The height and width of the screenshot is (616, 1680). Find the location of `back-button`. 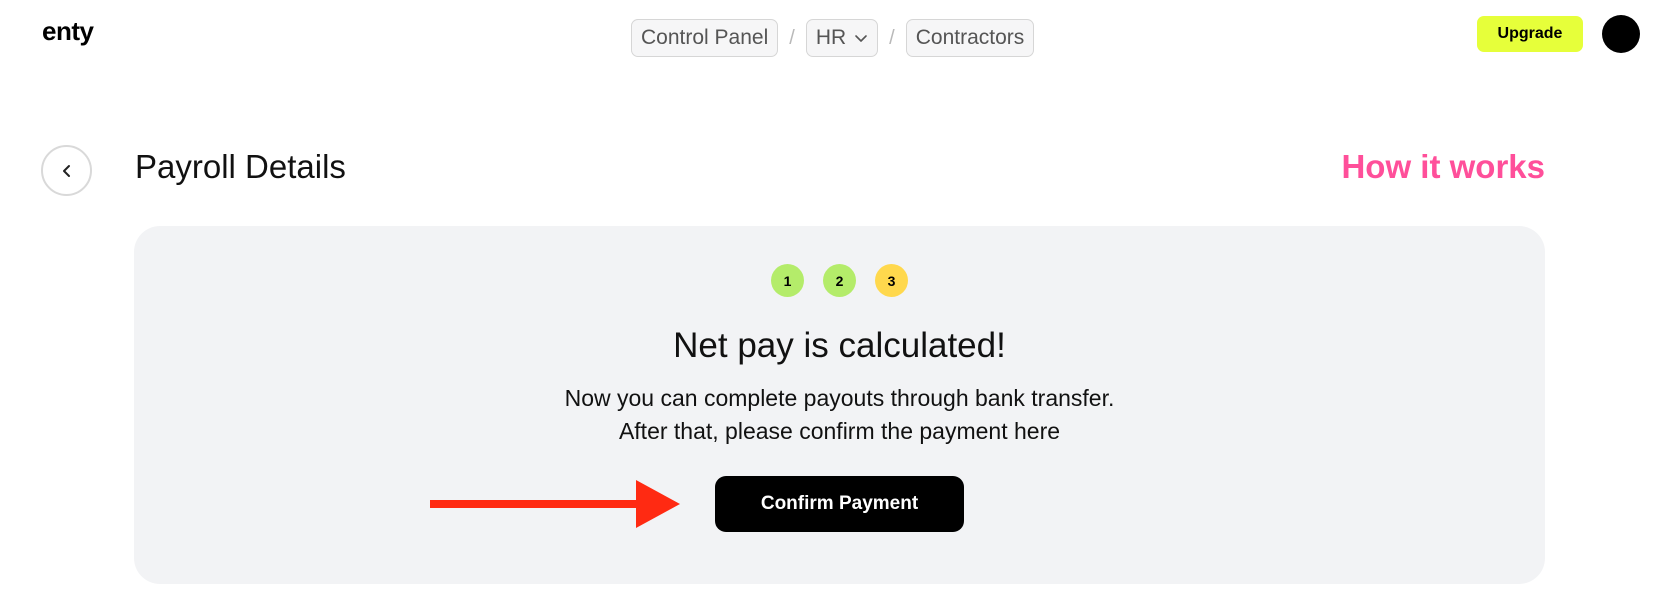

back-button is located at coordinates (66, 170).